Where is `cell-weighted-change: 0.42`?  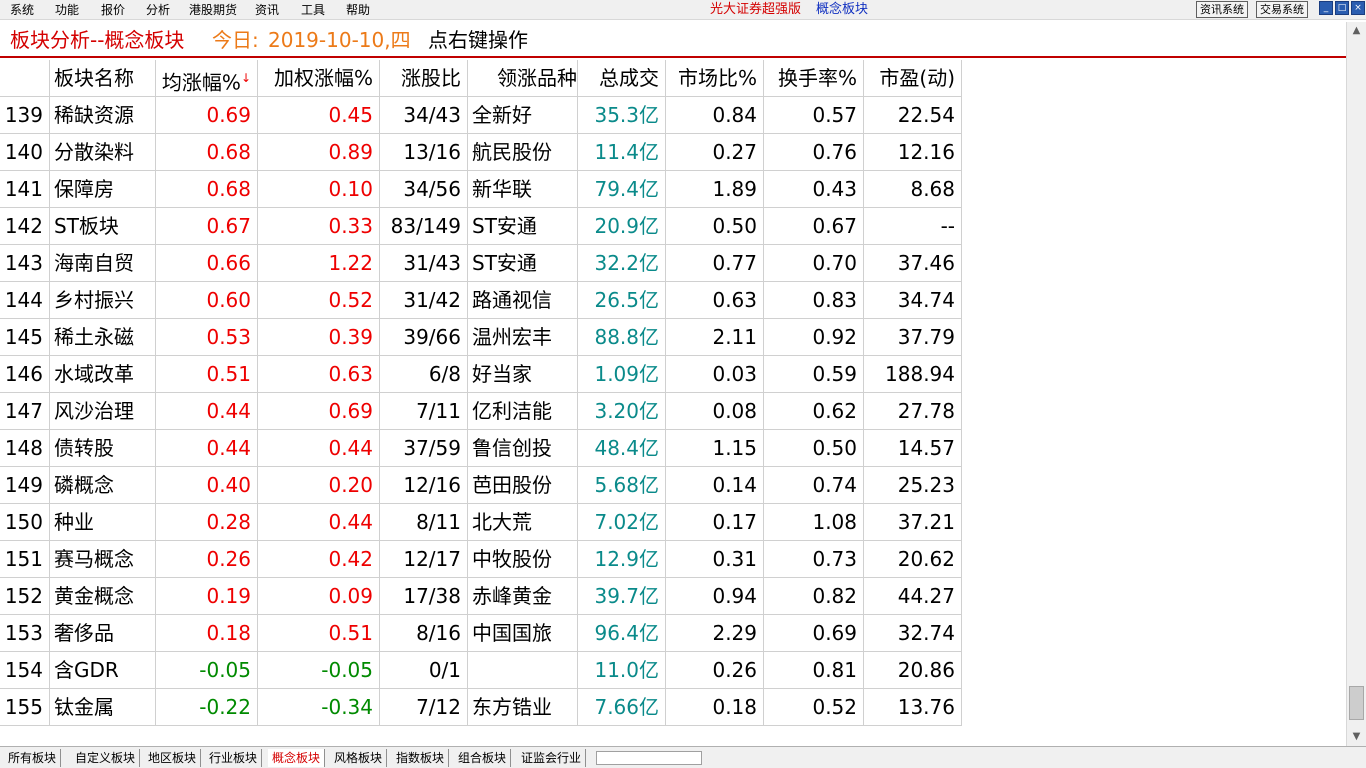
cell-weighted-change: 0.42 is located at coordinates (319, 559).